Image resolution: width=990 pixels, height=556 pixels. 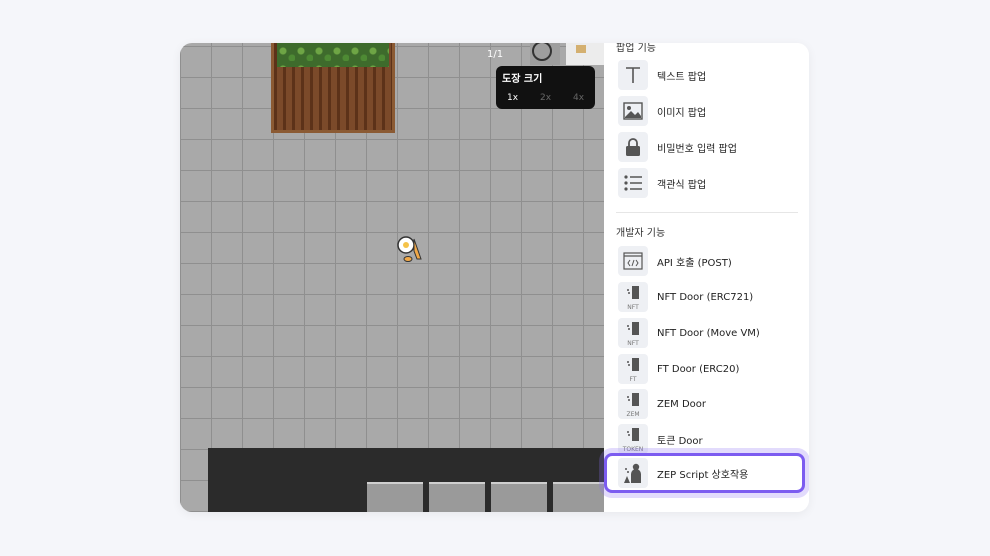 I want to click on stamp-size-popup: 도장 크기 1x 2x 4x, so click(x=545, y=87).